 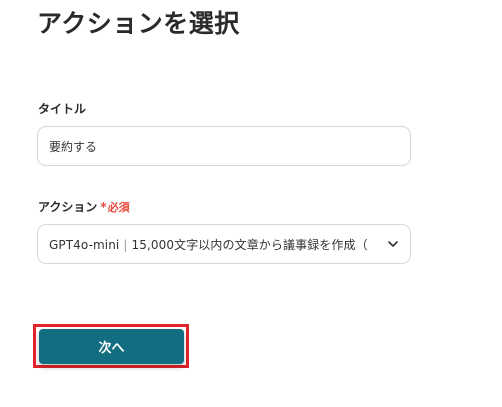 I want to click on title-input: 要約する, so click(x=224, y=146).